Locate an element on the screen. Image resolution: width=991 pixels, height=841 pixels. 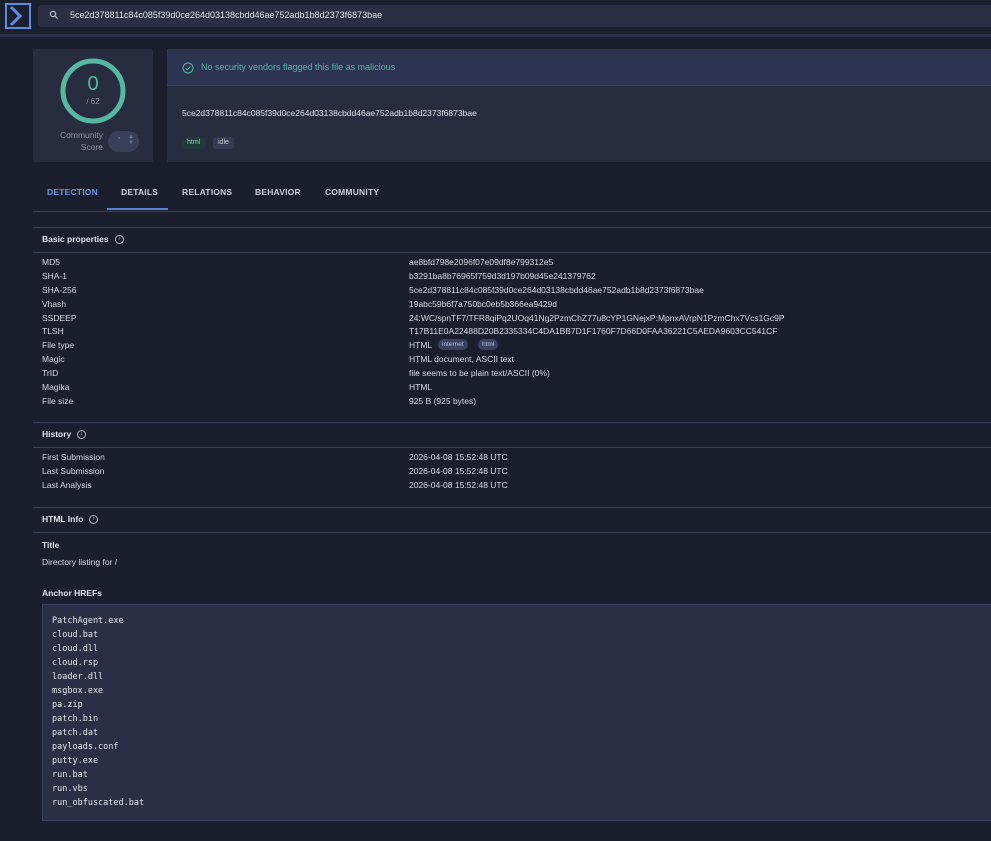
detection-score-card: 0 / 62 Community Score ▲ ▼ is located at coordinates (93, 105).